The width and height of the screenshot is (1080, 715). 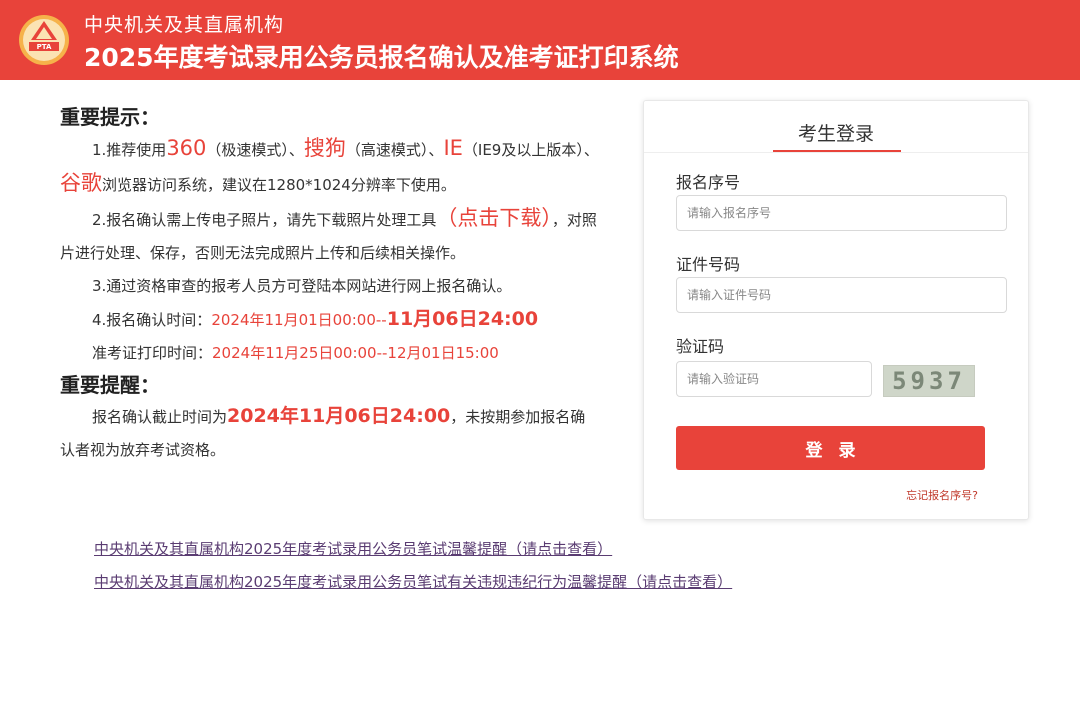 What do you see at coordinates (530, 150) in the screenshot?
I see `notice-text: （IE9及以上版本）、` at bounding box center [530, 150].